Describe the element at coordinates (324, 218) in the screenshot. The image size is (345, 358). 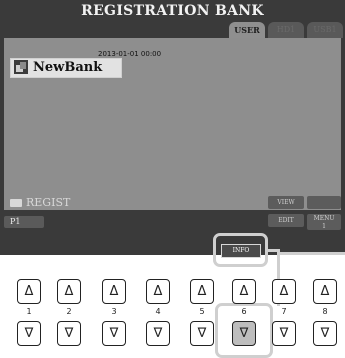
I see `menu-label: MENU` at that location.